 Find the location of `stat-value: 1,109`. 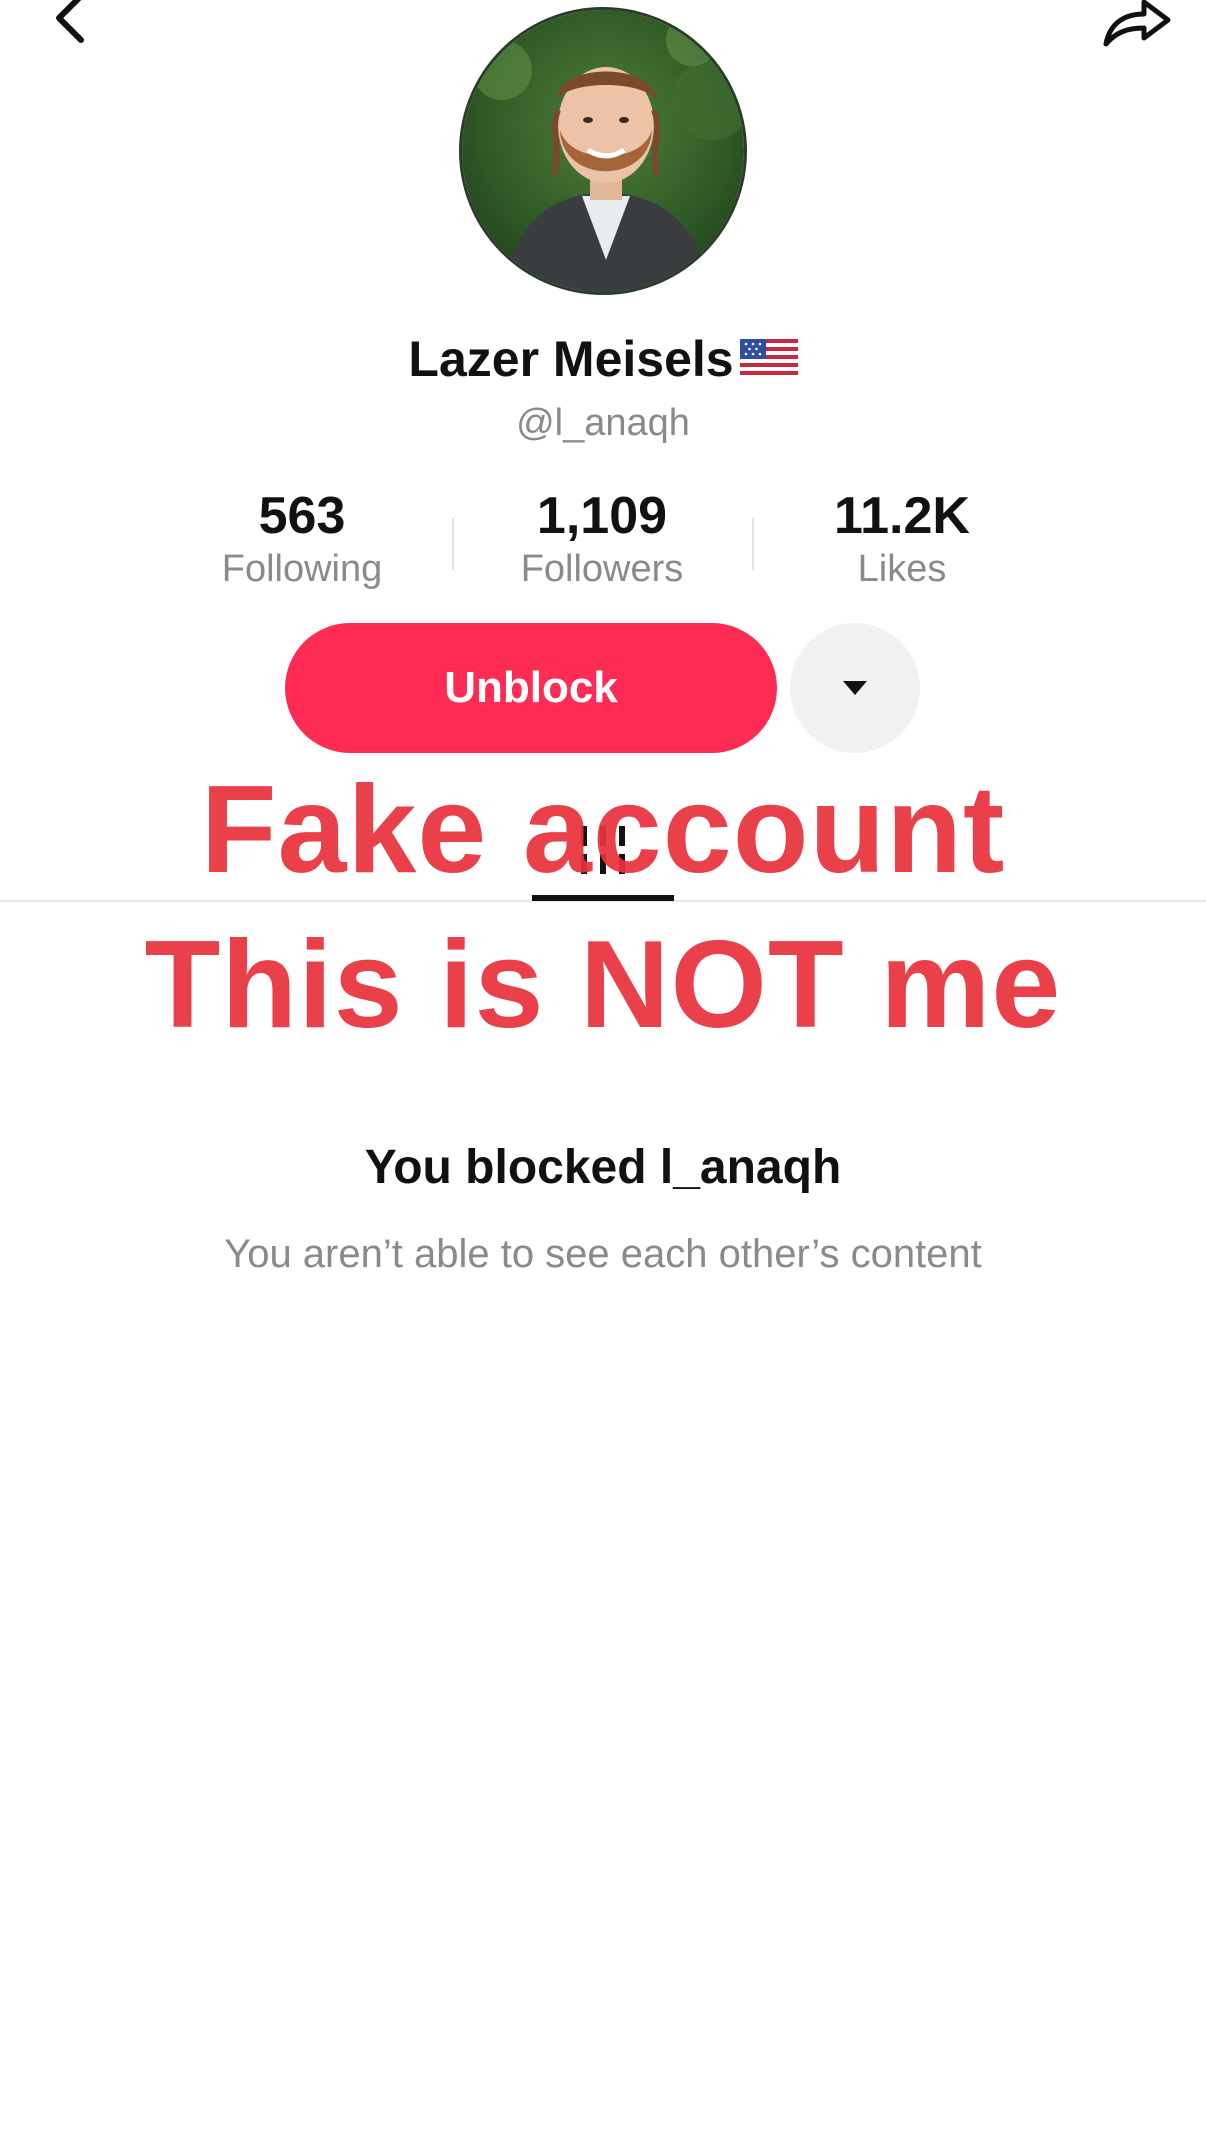

stat-value: 1,109 is located at coordinates (602, 516).